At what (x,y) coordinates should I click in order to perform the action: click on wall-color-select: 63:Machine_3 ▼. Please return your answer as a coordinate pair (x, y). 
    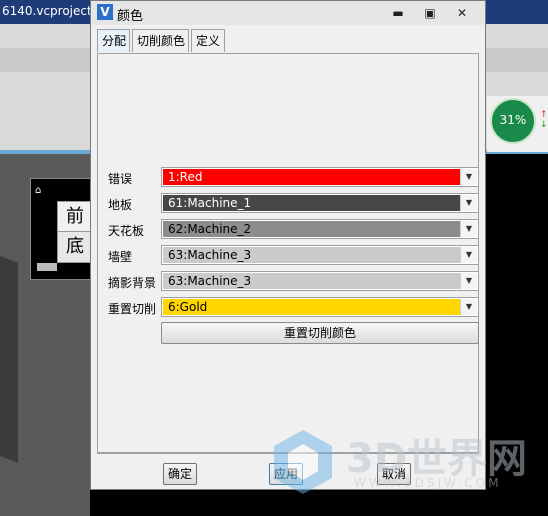
    Looking at the image, I should click on (320, 255).